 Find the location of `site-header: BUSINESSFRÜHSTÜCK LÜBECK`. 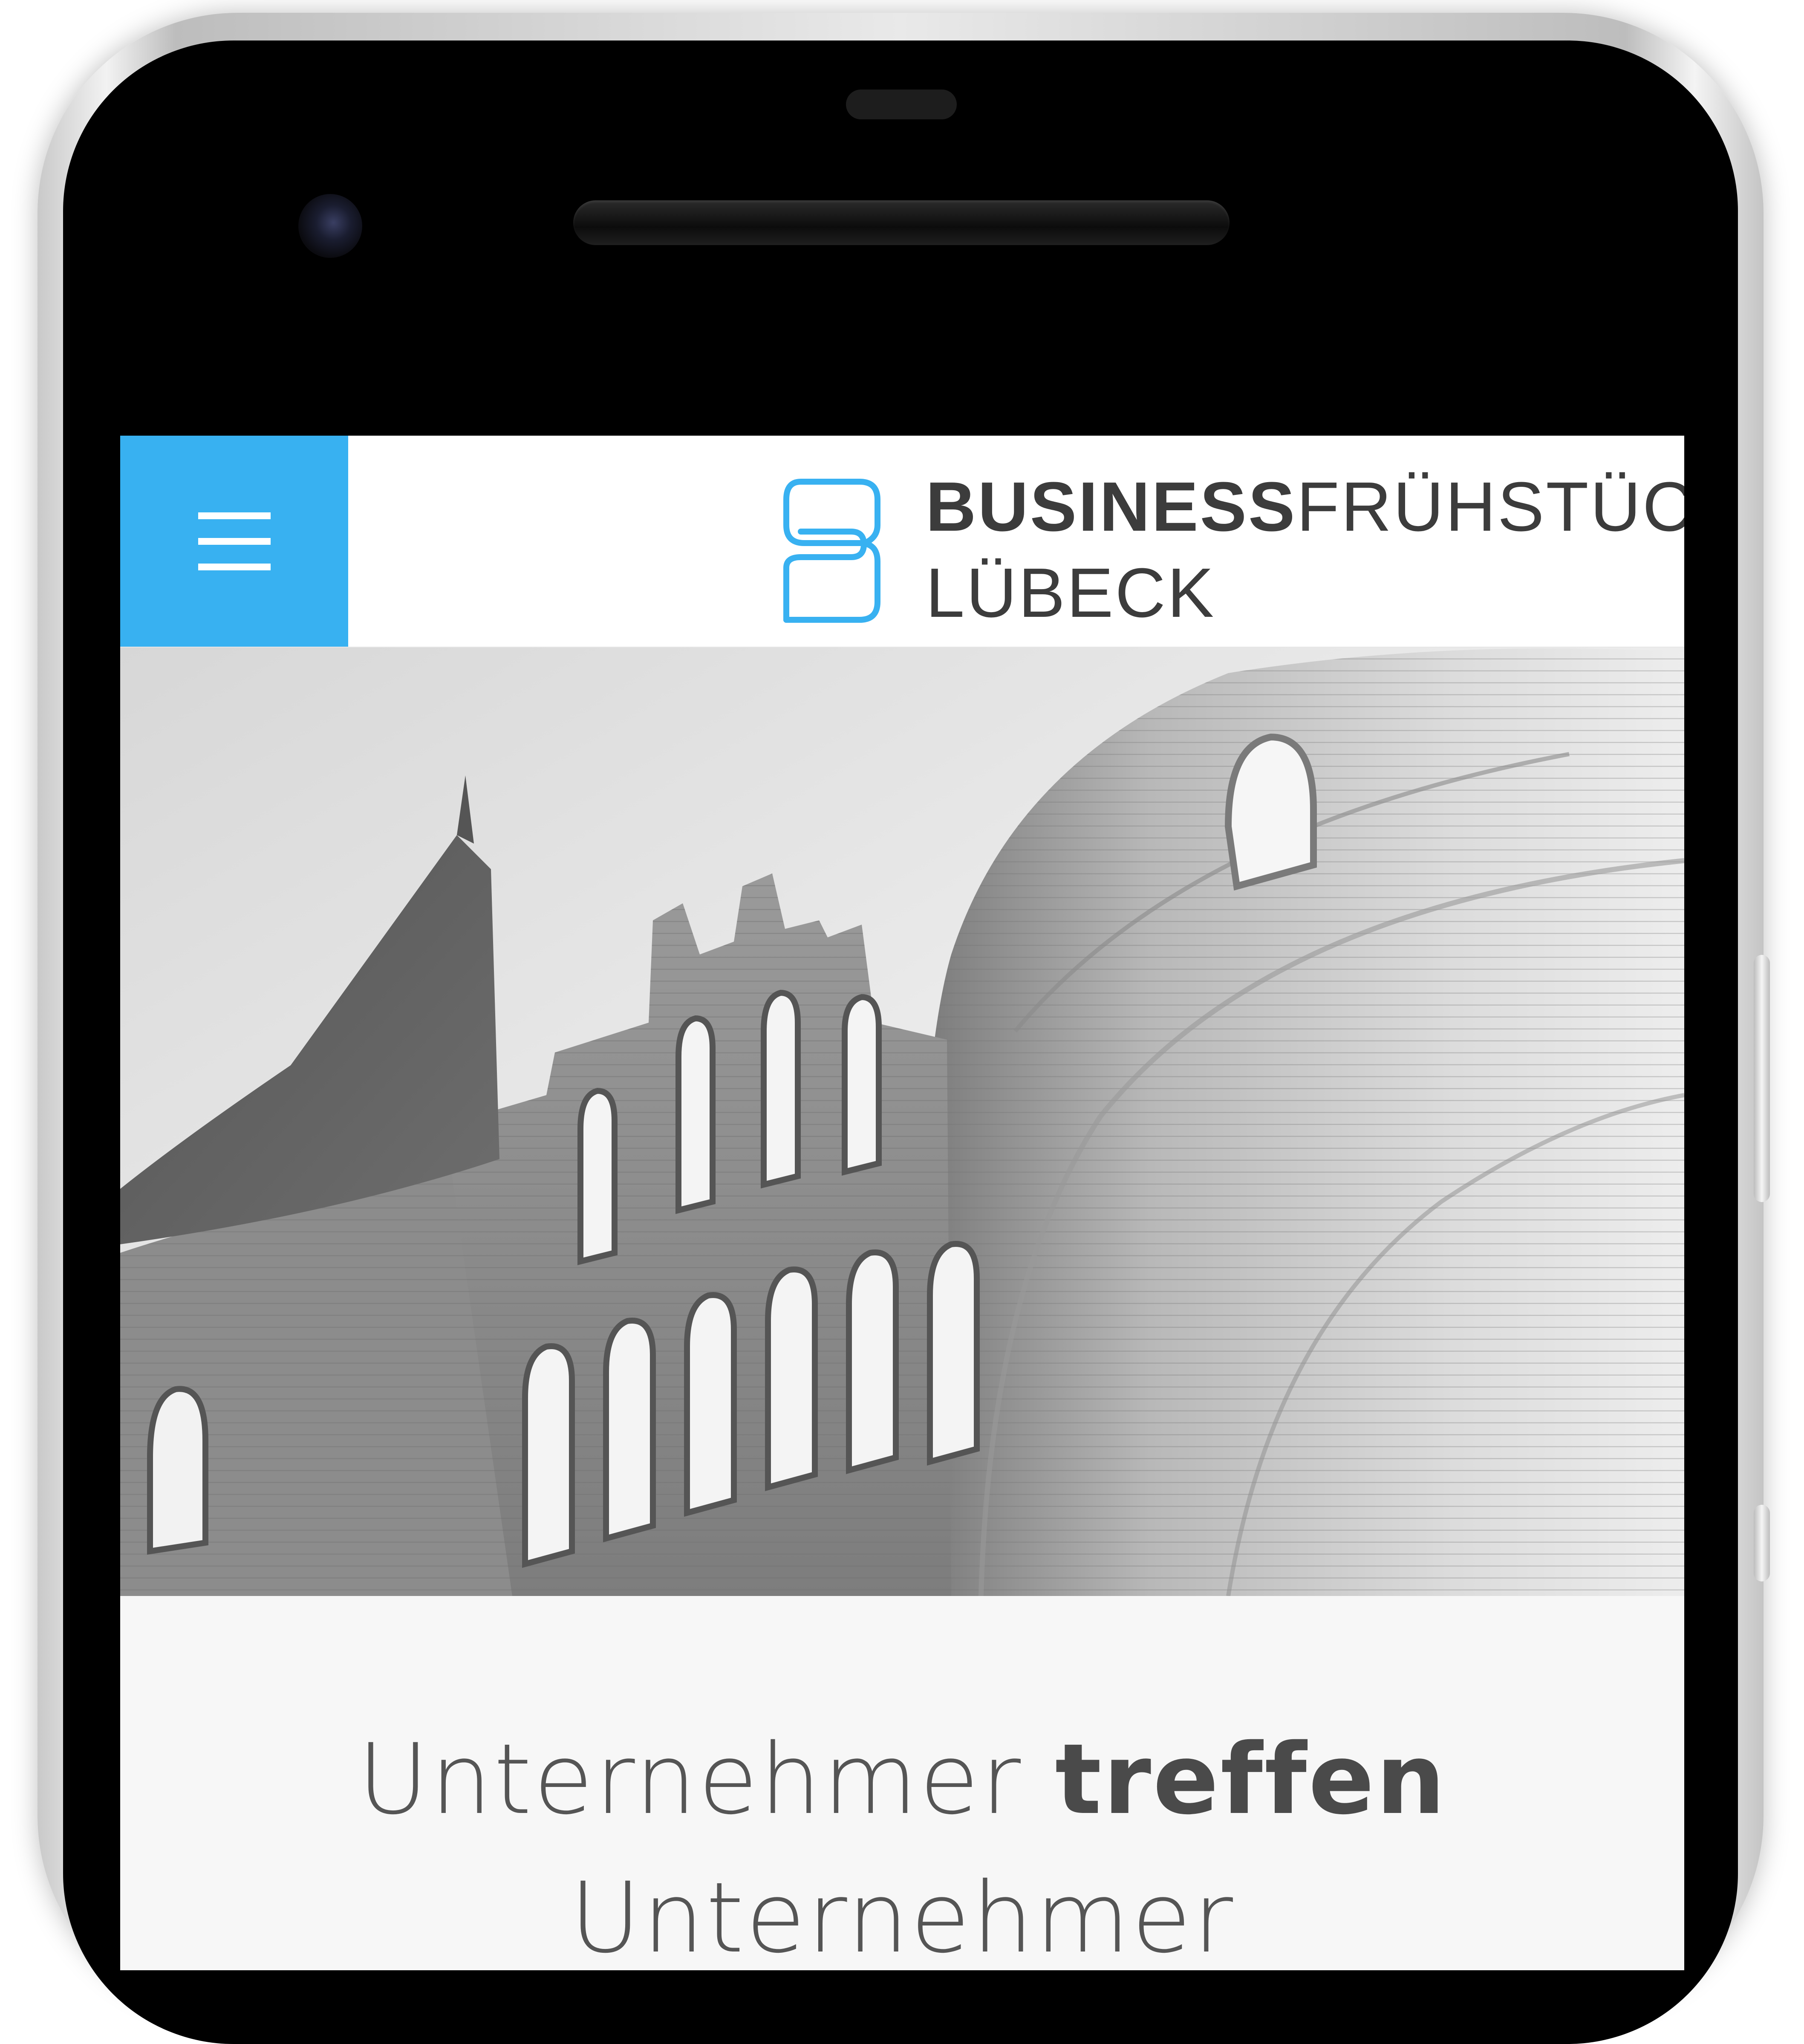

site-header: BUSINESSFRÜHSTÜCK LÜBECK is located at coordinates (902, 542).